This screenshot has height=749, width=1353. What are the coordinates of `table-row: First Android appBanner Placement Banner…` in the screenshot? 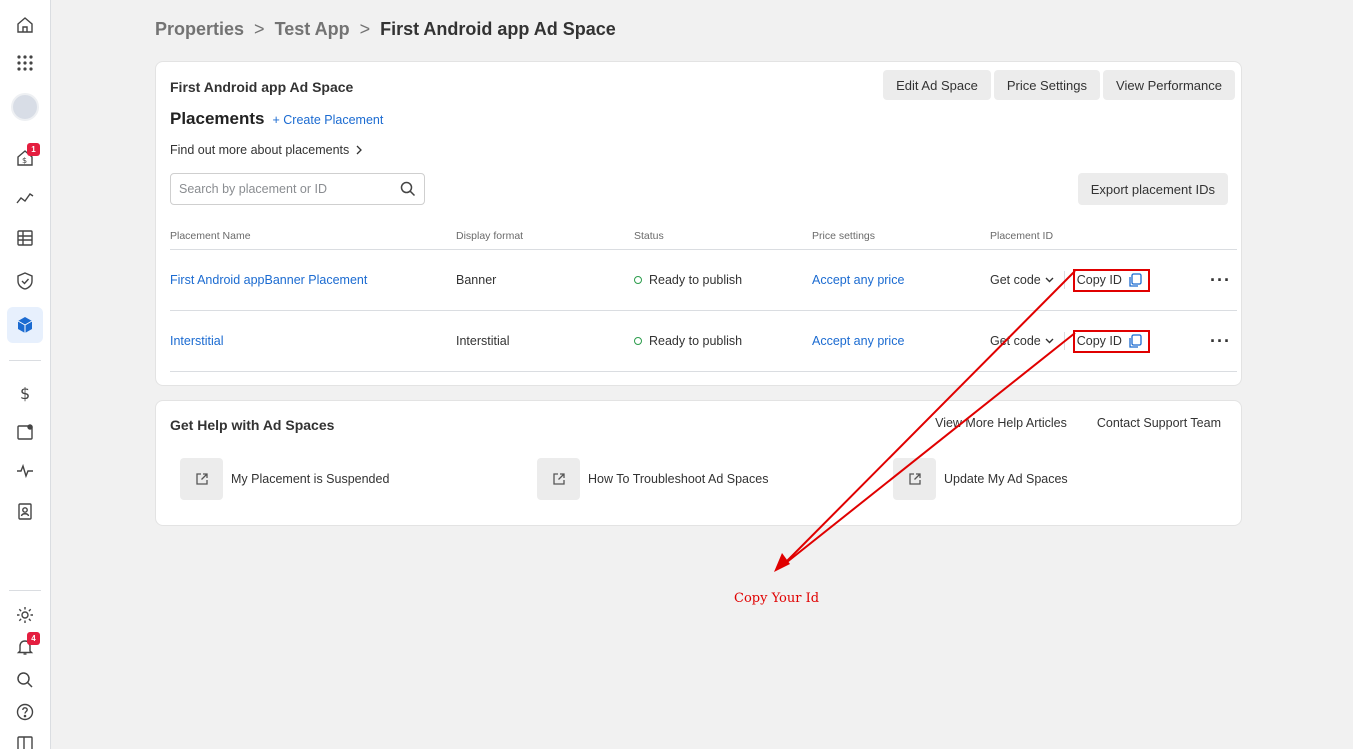 It's located at (703, 280).